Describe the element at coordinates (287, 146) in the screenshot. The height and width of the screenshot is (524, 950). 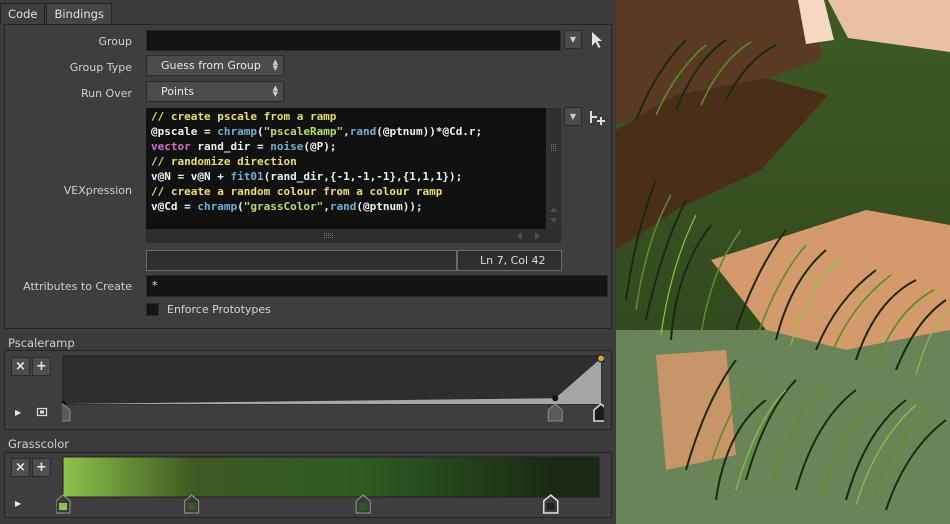
I see `code-token: noise` at that location.